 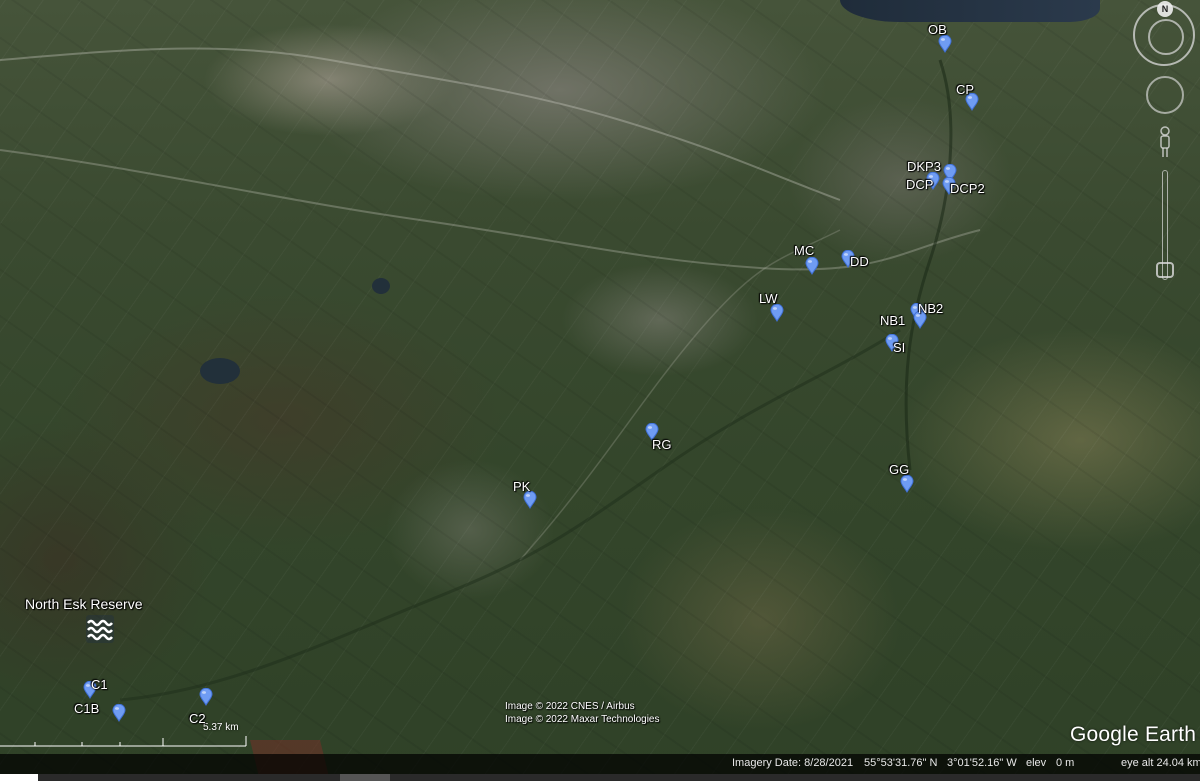 What do you see at coordinates (937, 29) in the screenshot?
I see `placemark-label: OB` at bounding box center [937, 29].